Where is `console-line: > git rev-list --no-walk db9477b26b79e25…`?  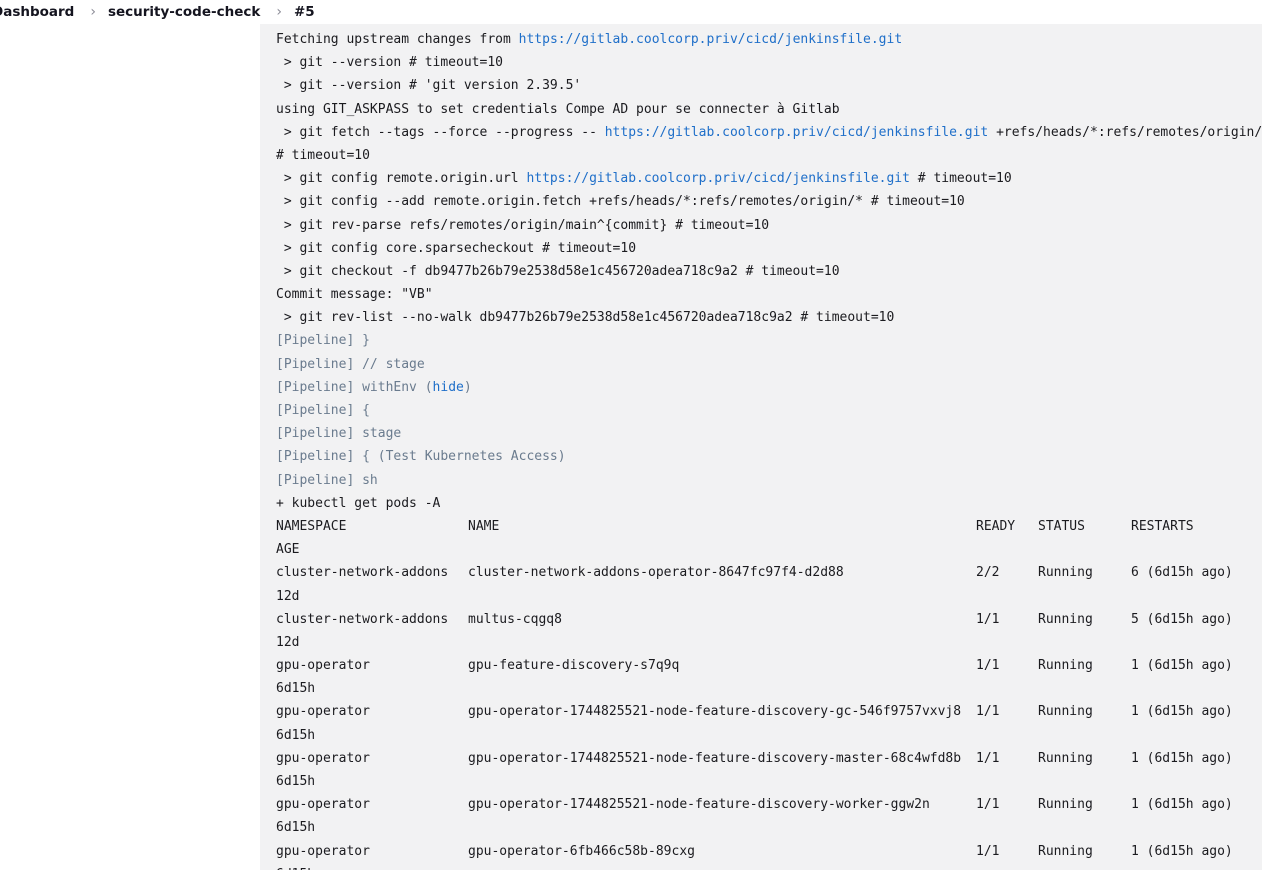
console-line: > git rev-list --no-walk db9477b26b79e25… is located at coordinates (769, 317).